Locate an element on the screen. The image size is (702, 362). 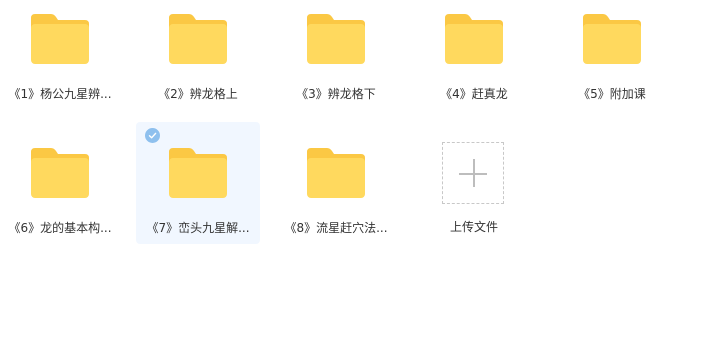
check-icon is located at coordinates (152, 135).